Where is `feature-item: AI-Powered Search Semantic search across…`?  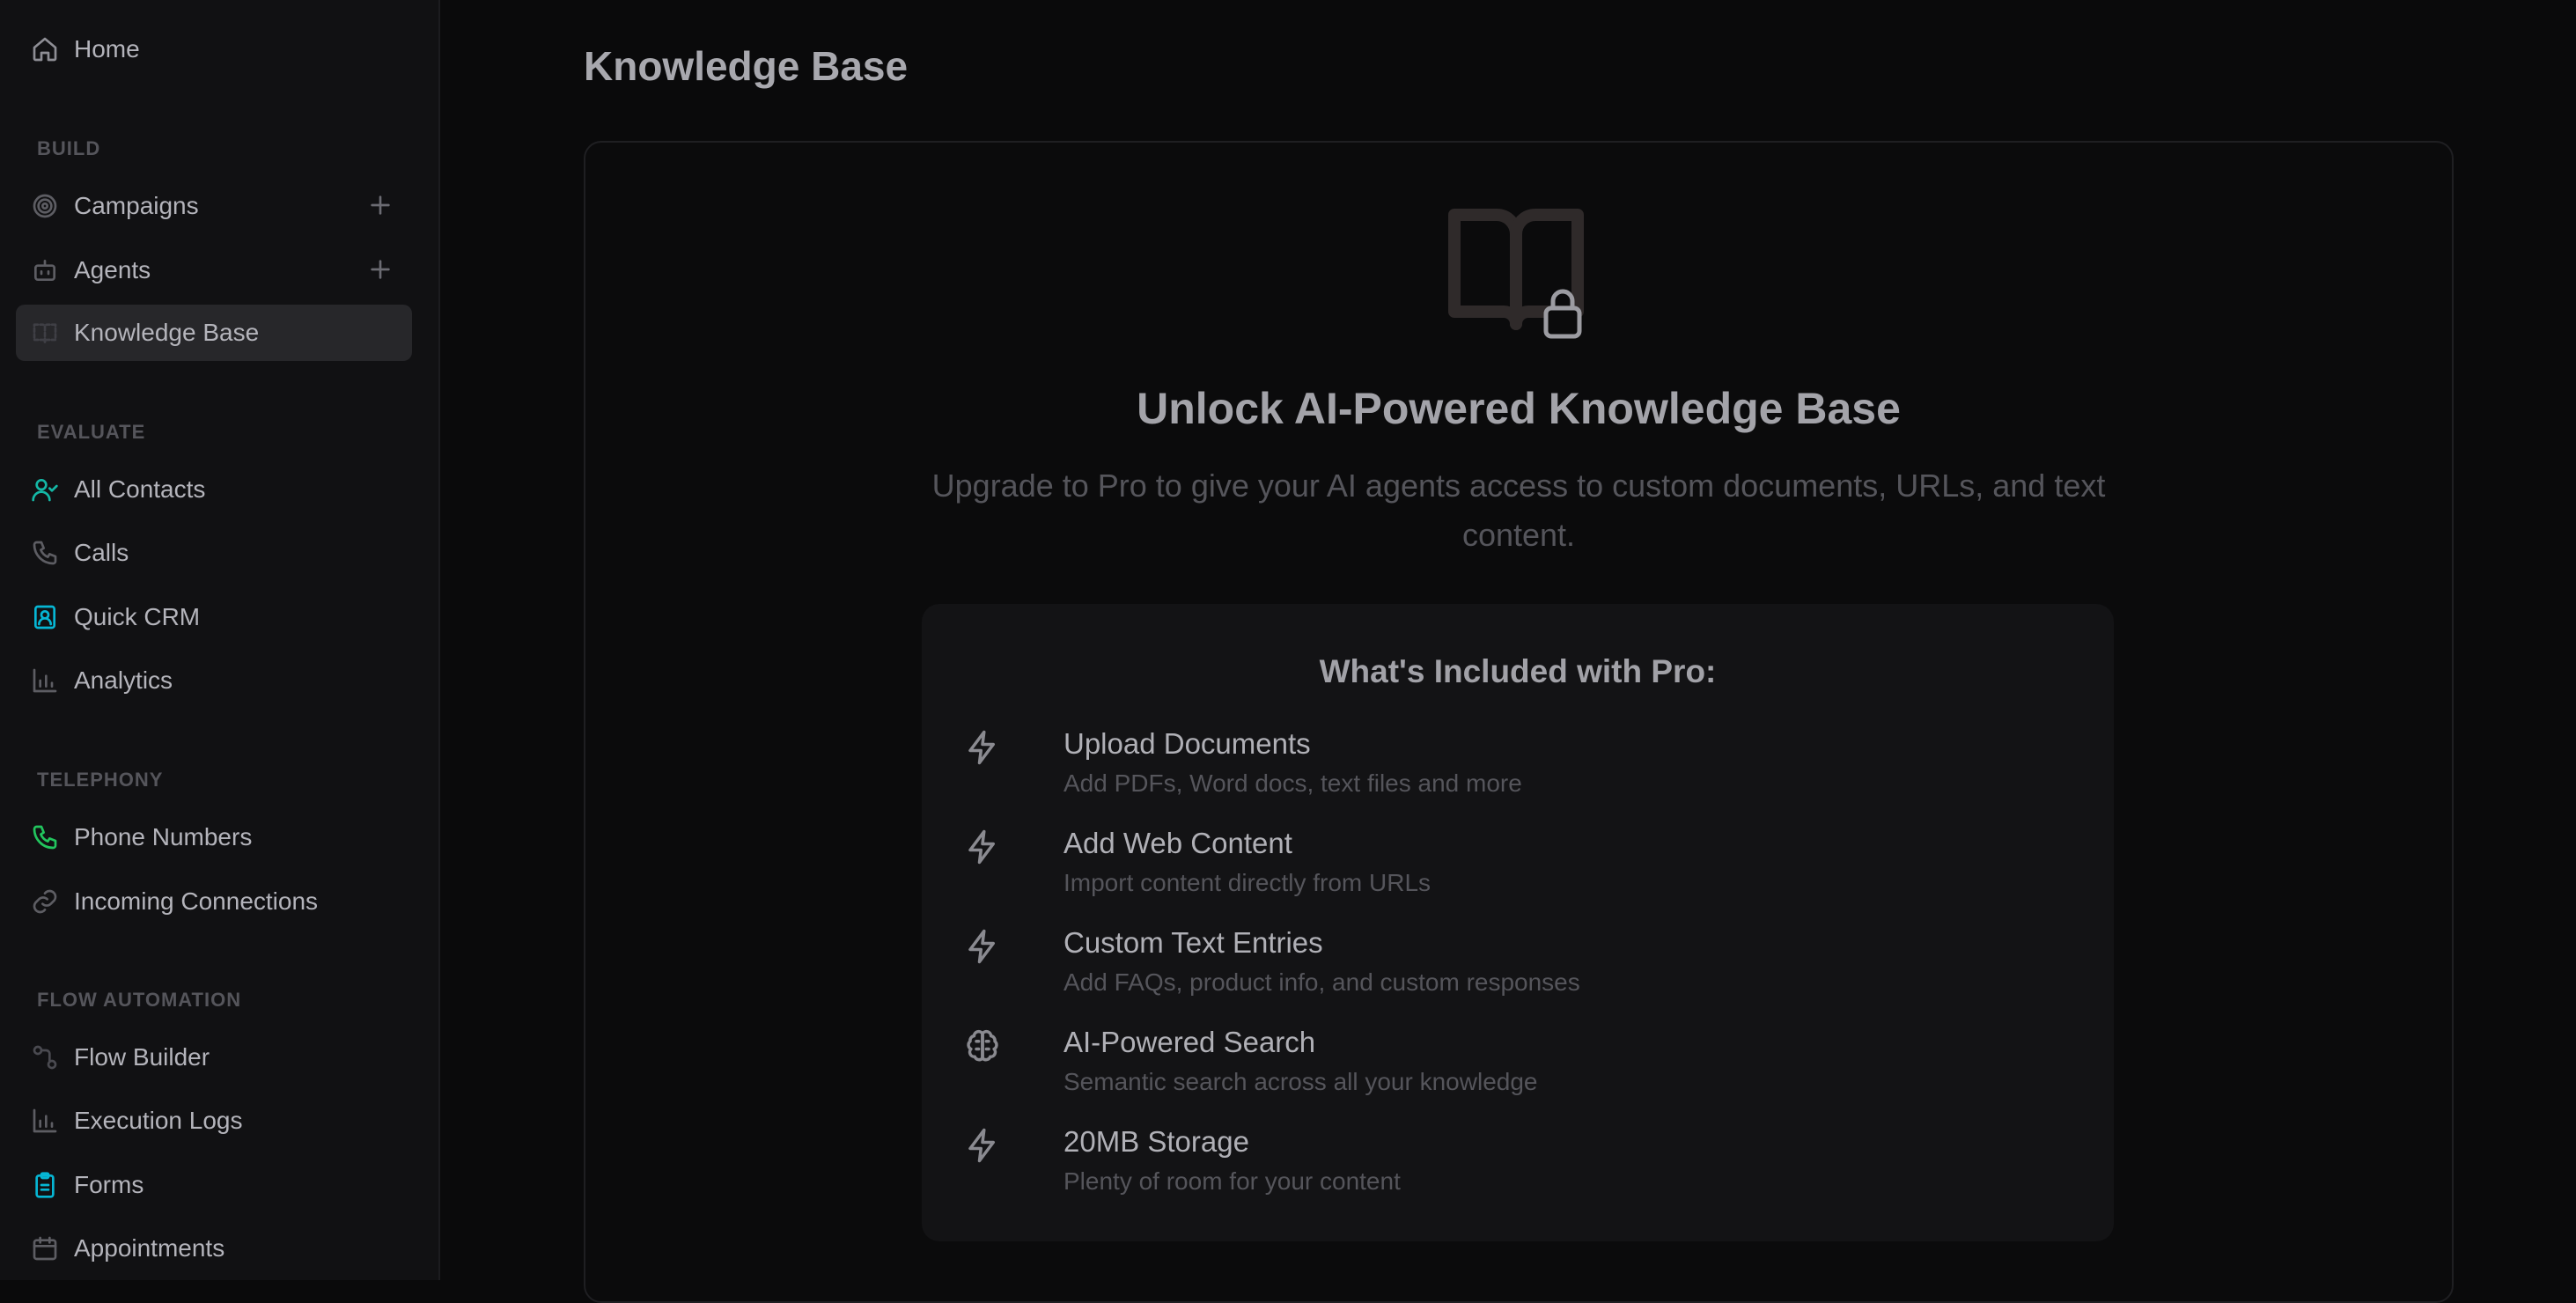
feature-item: AI-Powered Search Semantic search across… is located at coordinates (1514, 1070).